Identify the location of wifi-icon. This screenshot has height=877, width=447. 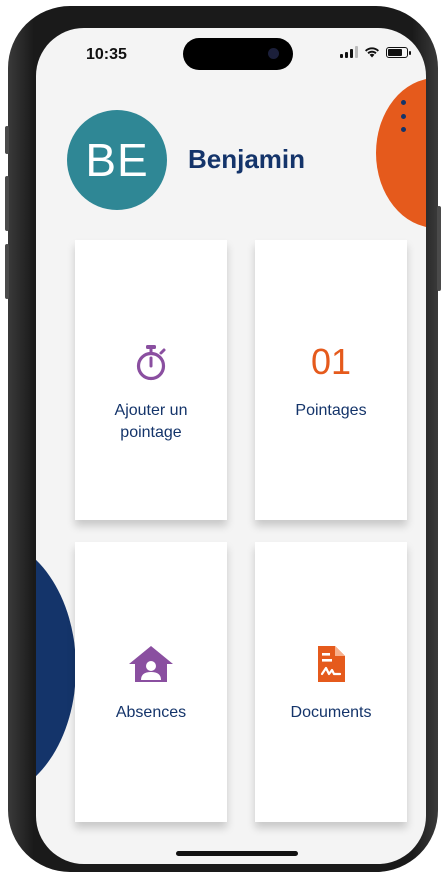
(372, 52).